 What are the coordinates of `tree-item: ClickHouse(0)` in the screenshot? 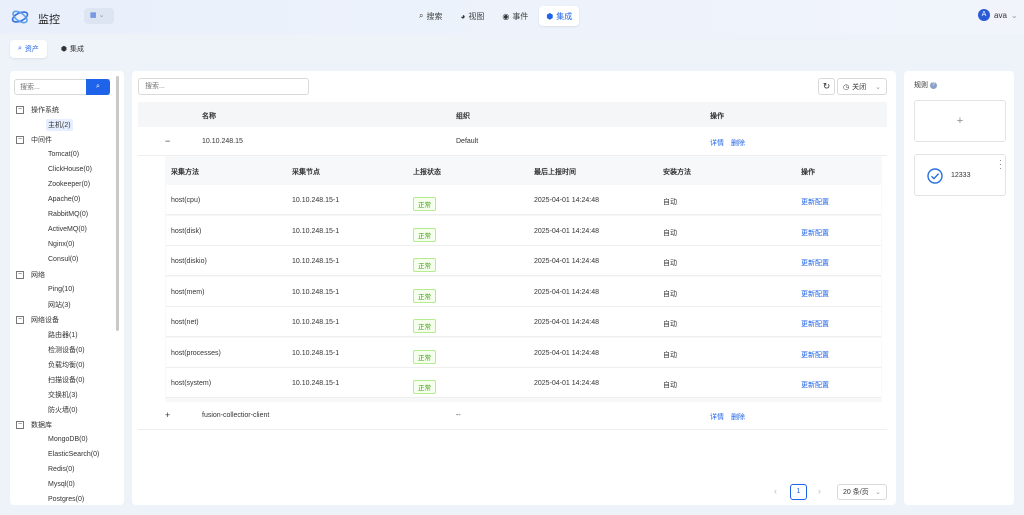 It's located at (66, 169).